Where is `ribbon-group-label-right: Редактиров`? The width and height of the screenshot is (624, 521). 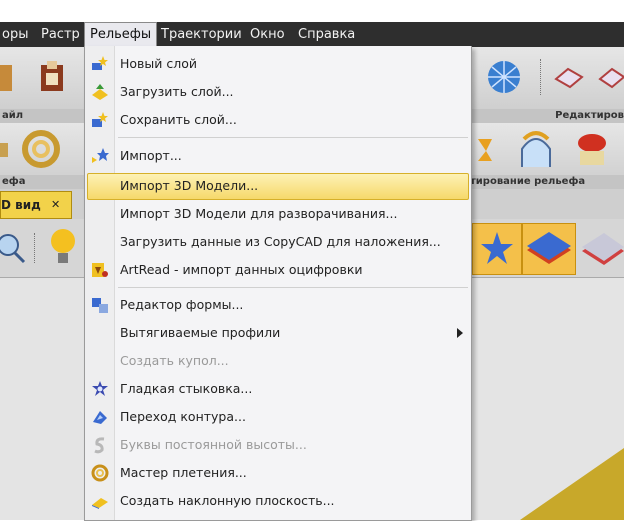 ribbon-group-label-right: Редактиров is located at coordinates (547, 116).